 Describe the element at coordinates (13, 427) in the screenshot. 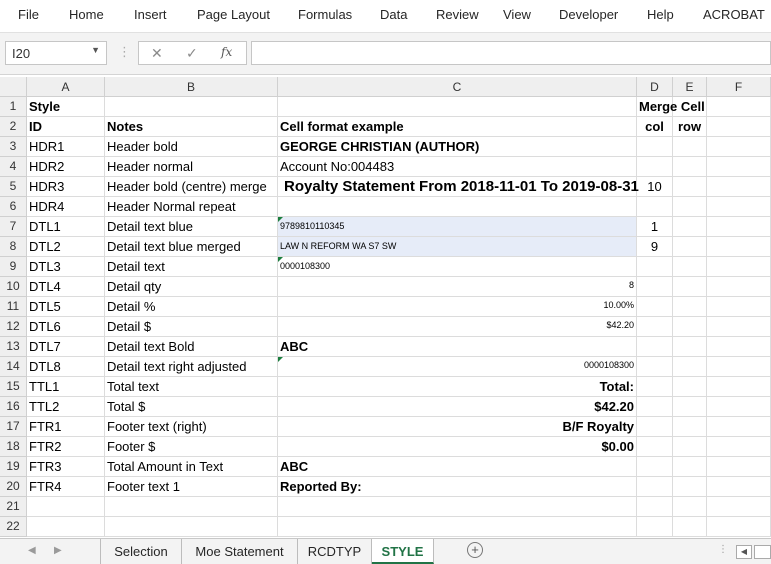

I see `row-header: 17` at that location.